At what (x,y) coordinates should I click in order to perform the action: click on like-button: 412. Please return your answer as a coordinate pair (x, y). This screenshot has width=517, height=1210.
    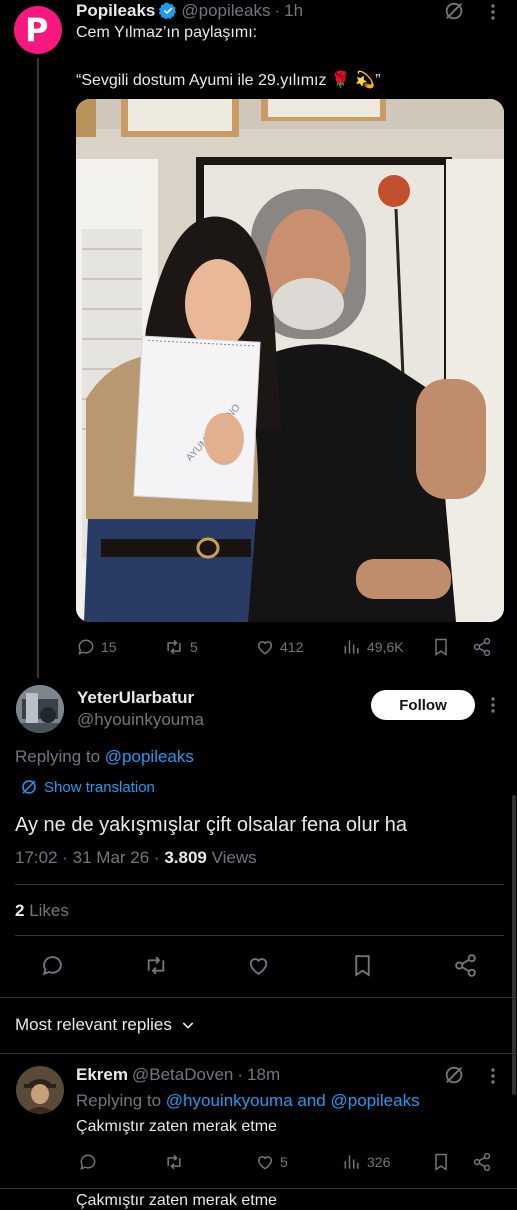
    Looking at the image, I should click on (279, 647).